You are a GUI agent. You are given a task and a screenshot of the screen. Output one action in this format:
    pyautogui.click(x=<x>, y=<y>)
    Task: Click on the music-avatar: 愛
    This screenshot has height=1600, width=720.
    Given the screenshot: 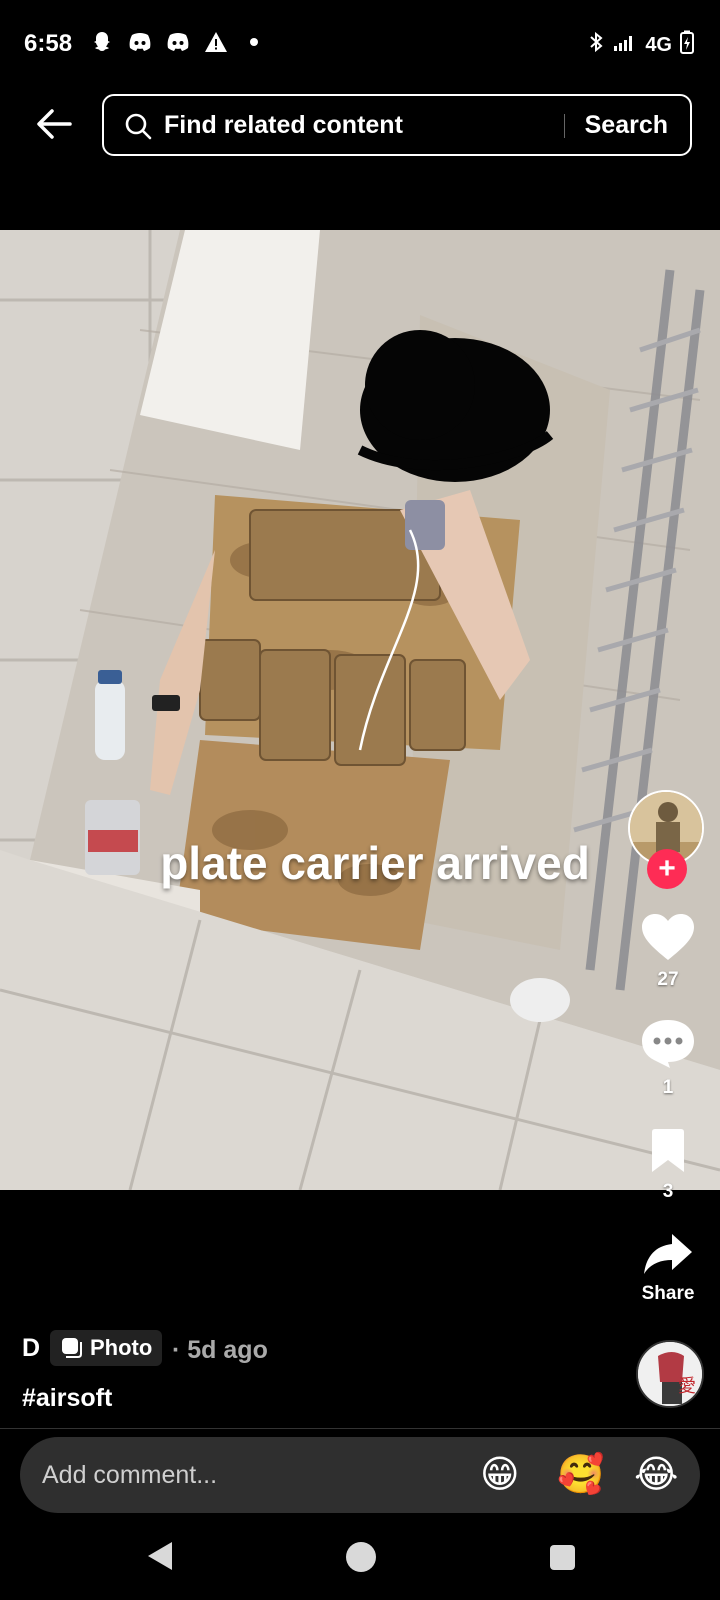 What is the action you would take?
    pyautogui.click(x=670, y=1374)
    